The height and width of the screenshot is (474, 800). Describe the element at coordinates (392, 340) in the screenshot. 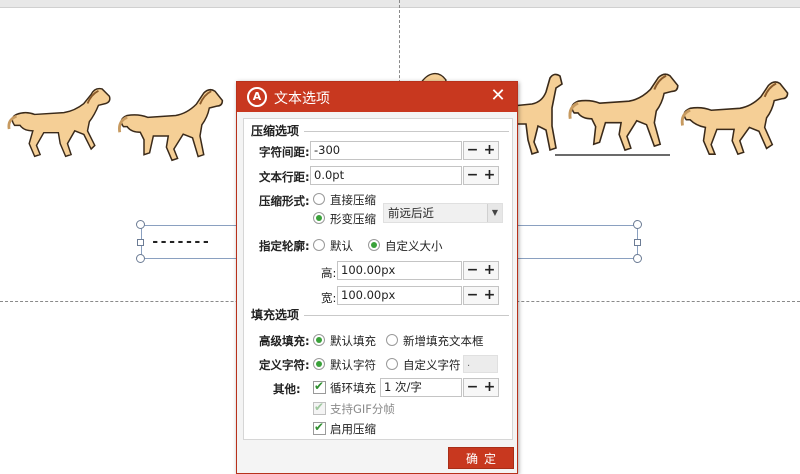

I see `radio-new-fill-textbox` at that location.